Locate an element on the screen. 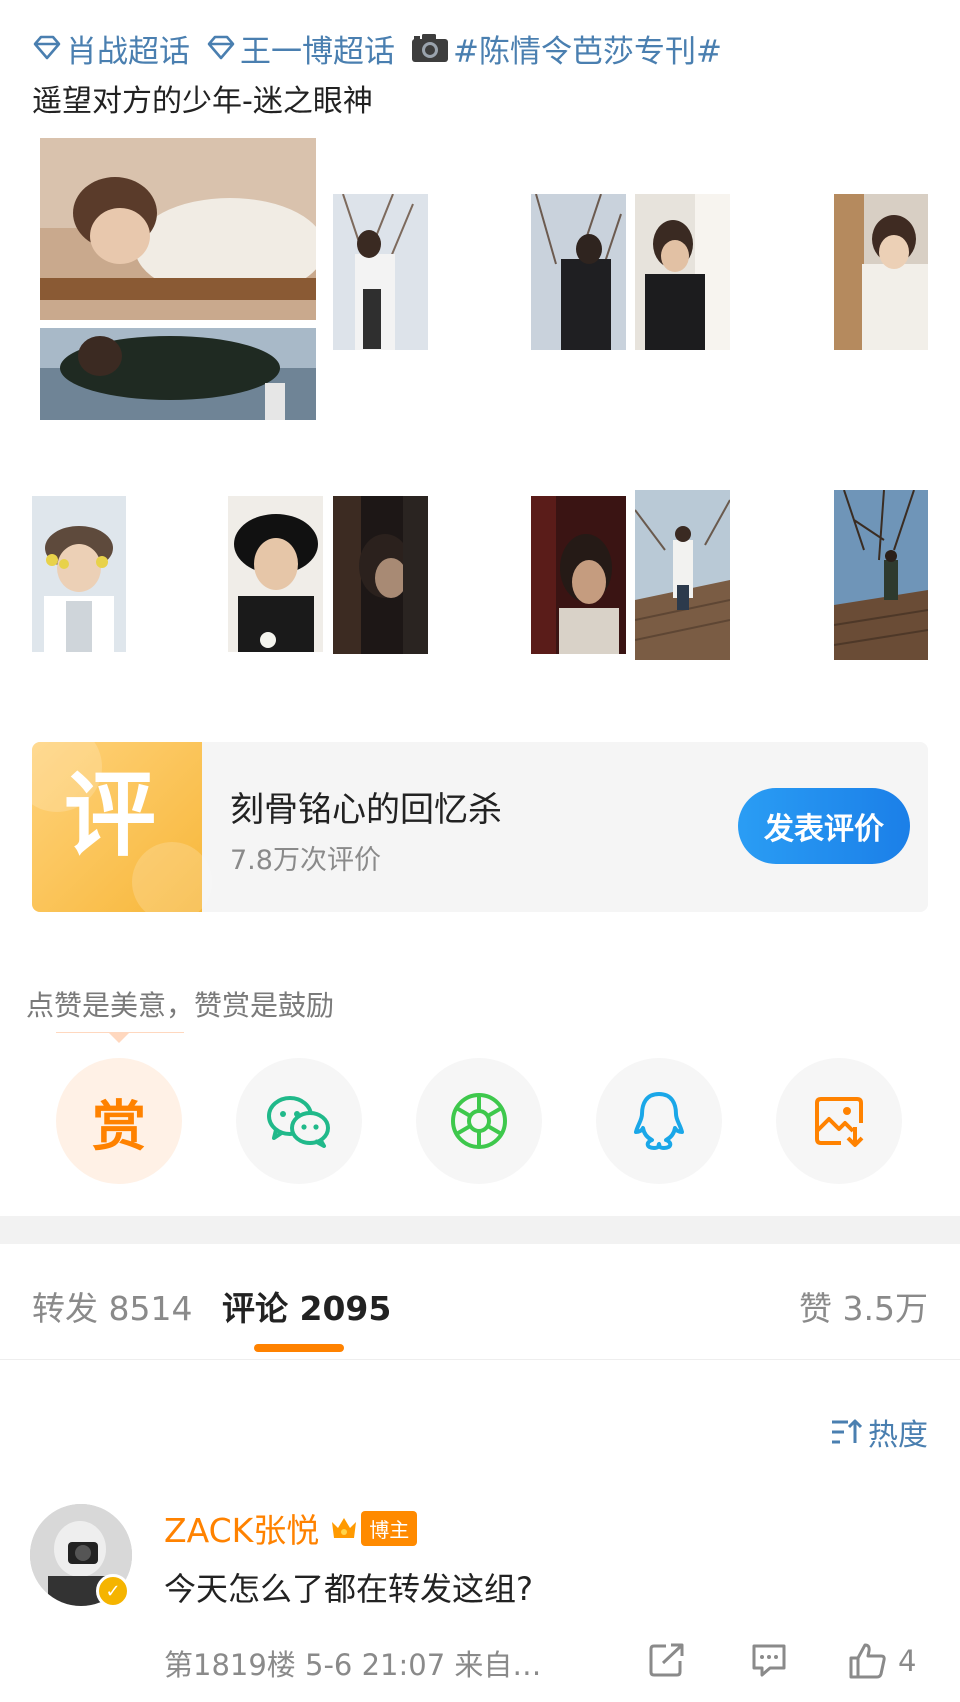 This screenshot has width=960, height=1702. topic-link-wangyibo: 王一博超话 is located at coordinates (300, 48).